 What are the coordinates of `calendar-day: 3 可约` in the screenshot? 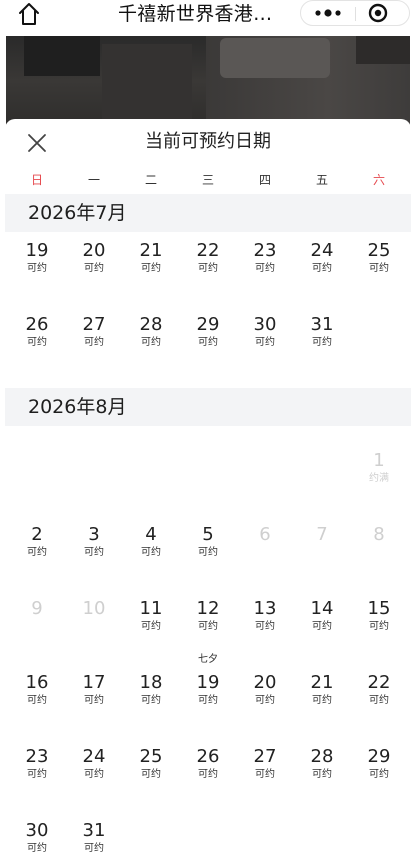 It's located at (94, 549).